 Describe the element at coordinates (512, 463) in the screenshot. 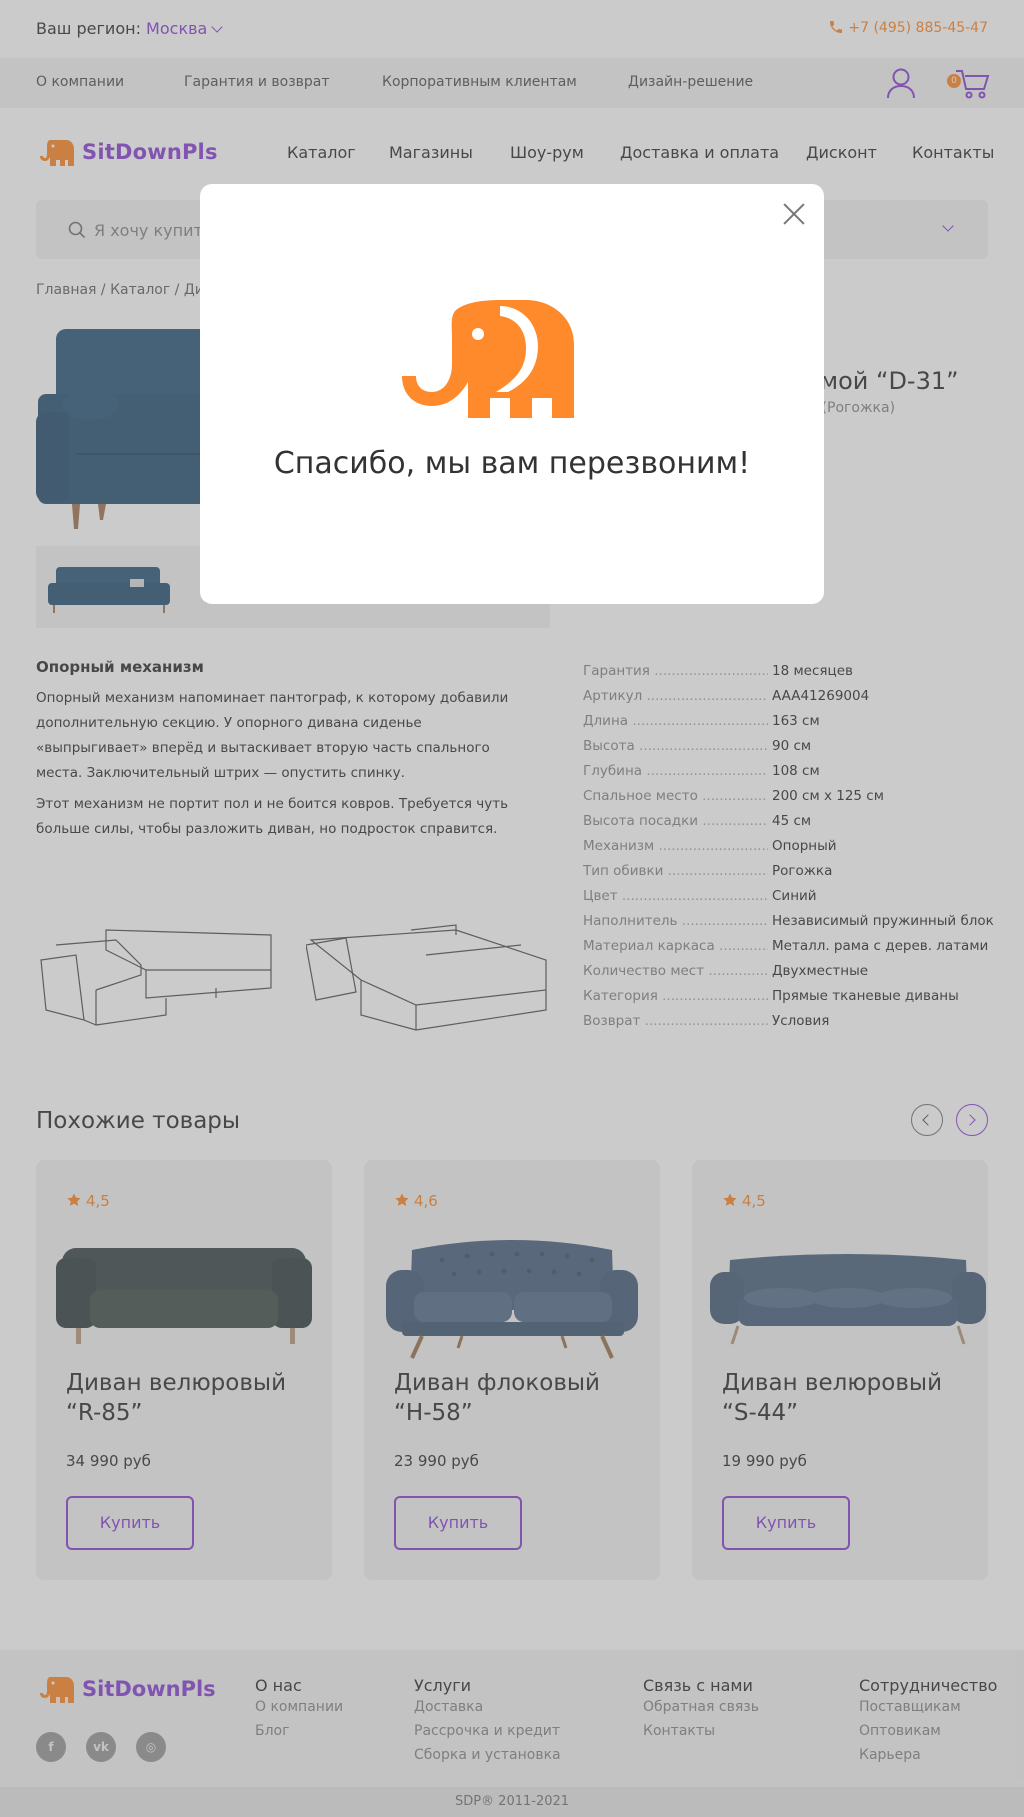

I see `modal-message: Спасибо, мы вам перезвоним!` at that location.